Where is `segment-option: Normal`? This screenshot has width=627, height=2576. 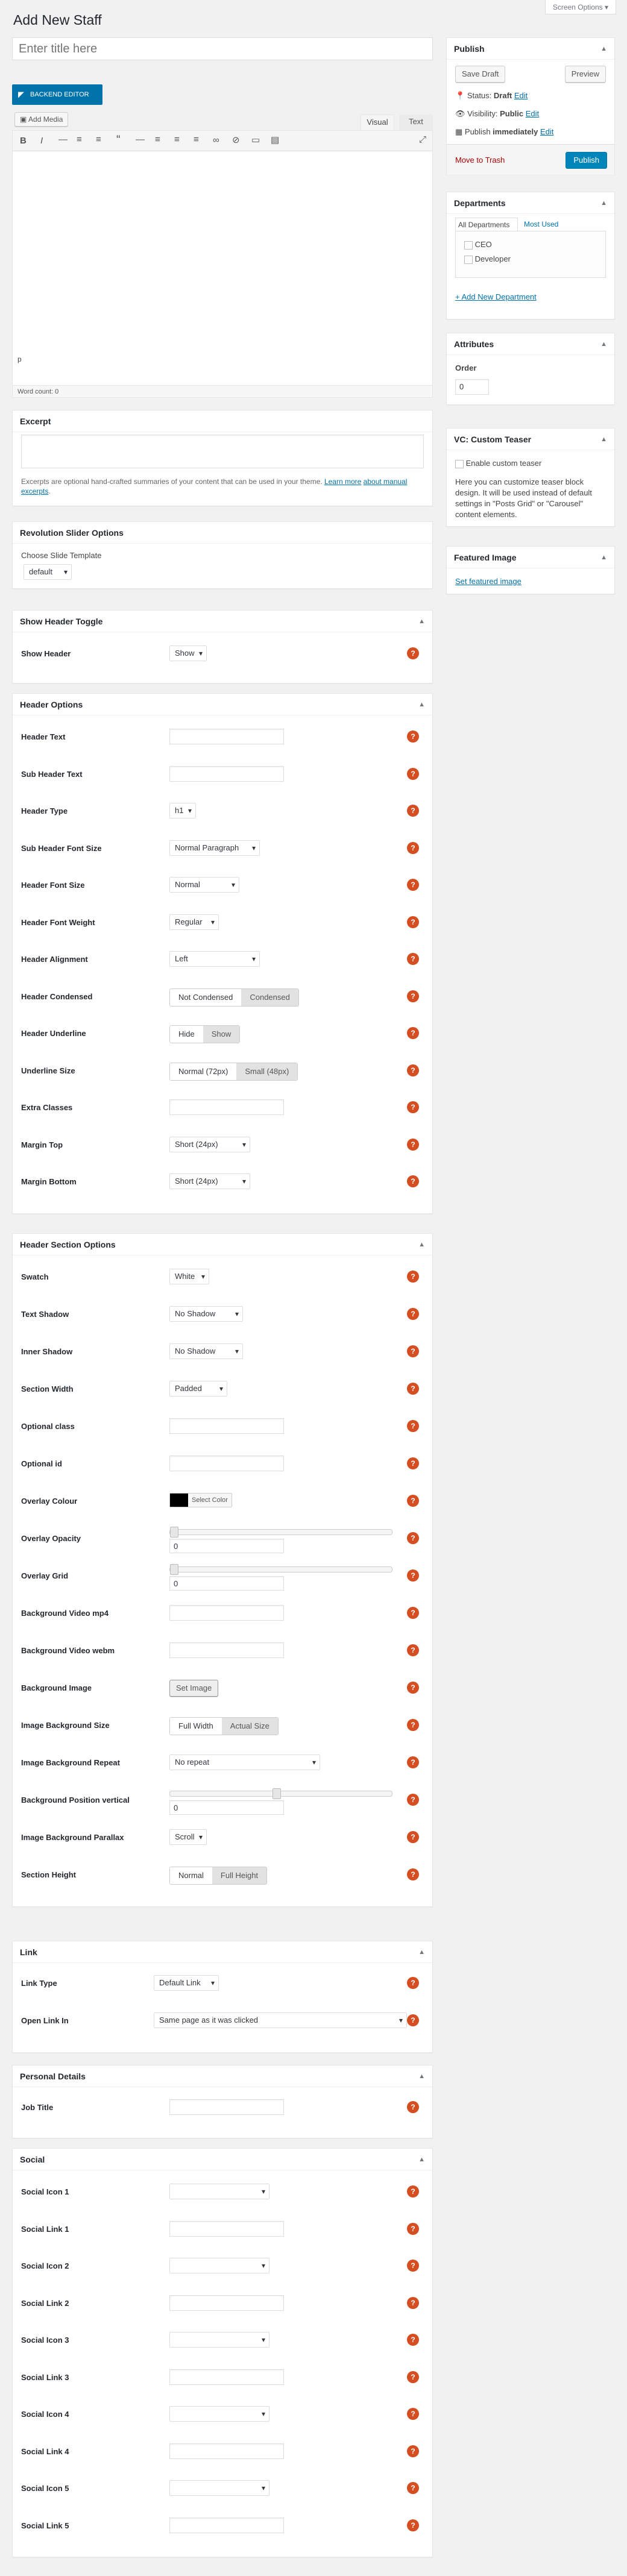
segment-option: Normal is located at coordinates (191, 1875).